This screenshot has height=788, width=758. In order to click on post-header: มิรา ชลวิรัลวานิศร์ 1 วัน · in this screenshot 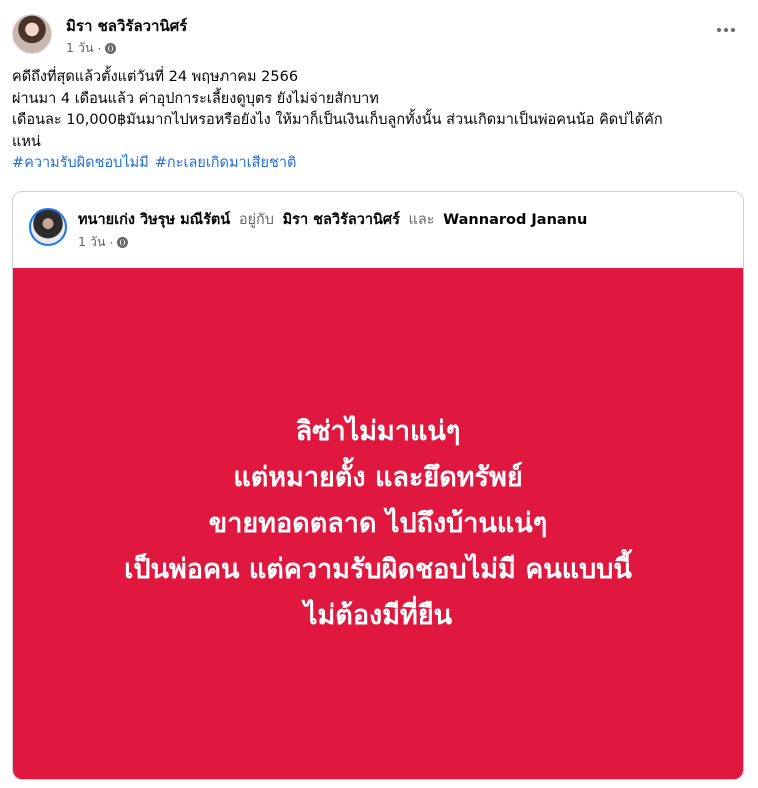, I will do `click(379, 35)`.